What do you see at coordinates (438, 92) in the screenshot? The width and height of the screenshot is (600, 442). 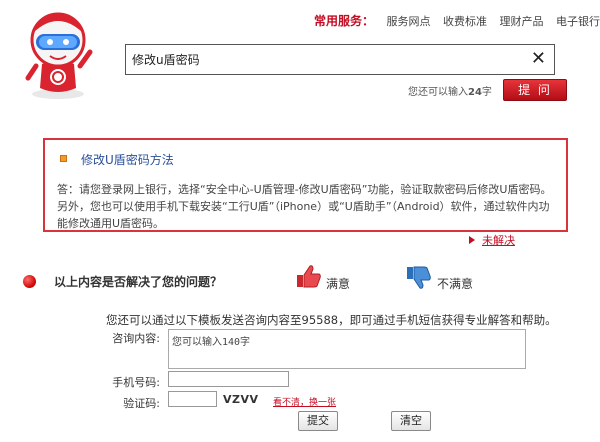 I see `remaining-prefix: 您还可以输入` at bounding box center [438, 92].